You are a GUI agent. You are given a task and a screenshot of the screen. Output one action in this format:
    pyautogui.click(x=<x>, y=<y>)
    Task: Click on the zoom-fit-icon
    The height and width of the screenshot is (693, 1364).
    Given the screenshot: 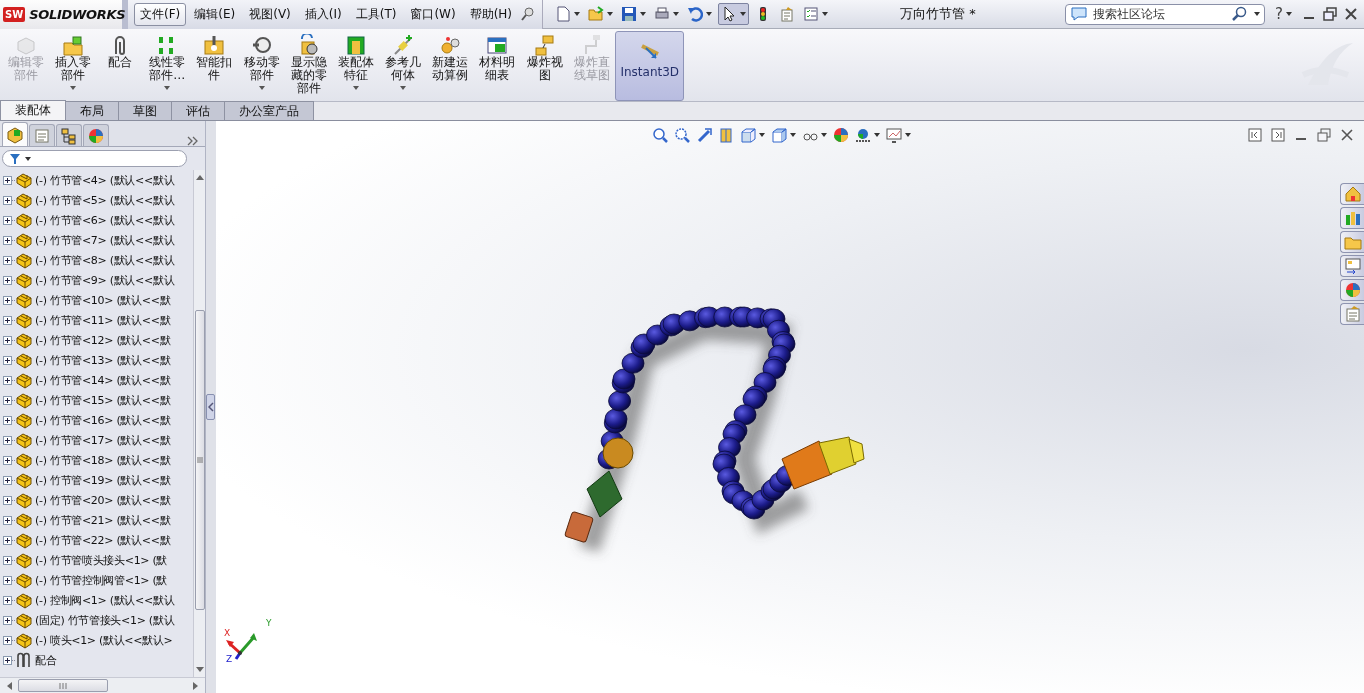 What is the action you would take?
    pyautogui.click(x=660, y=135)
    